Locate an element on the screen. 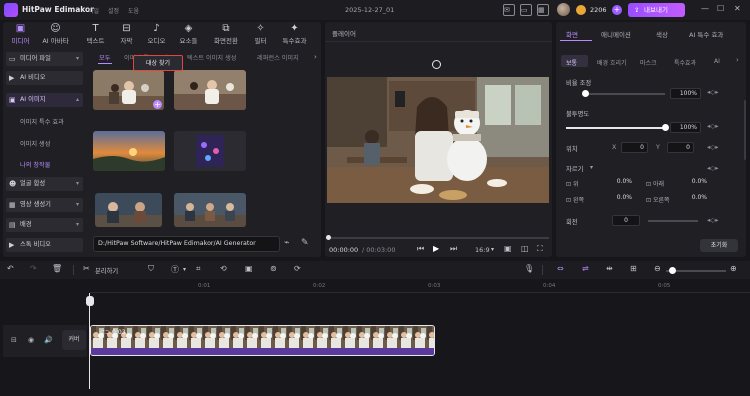 The width and height of the screenshot is (750, 396). snap-magnet-icon: ⇔ is located at coordinates (560, 268).